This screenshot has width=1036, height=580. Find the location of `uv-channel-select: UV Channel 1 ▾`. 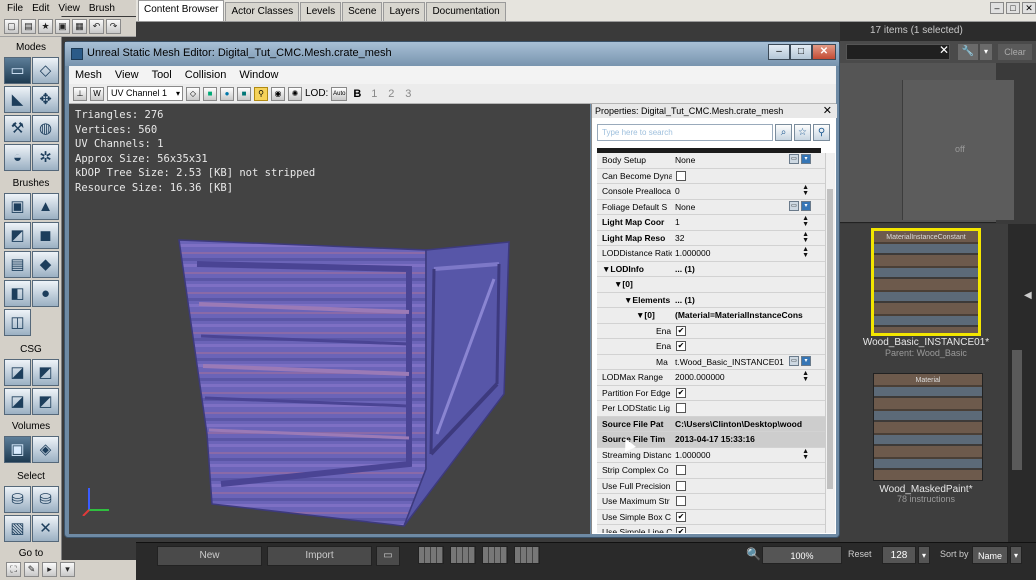

uv-channel-select: UV Channel 1 ▾ is located at coordinates (145, 93).